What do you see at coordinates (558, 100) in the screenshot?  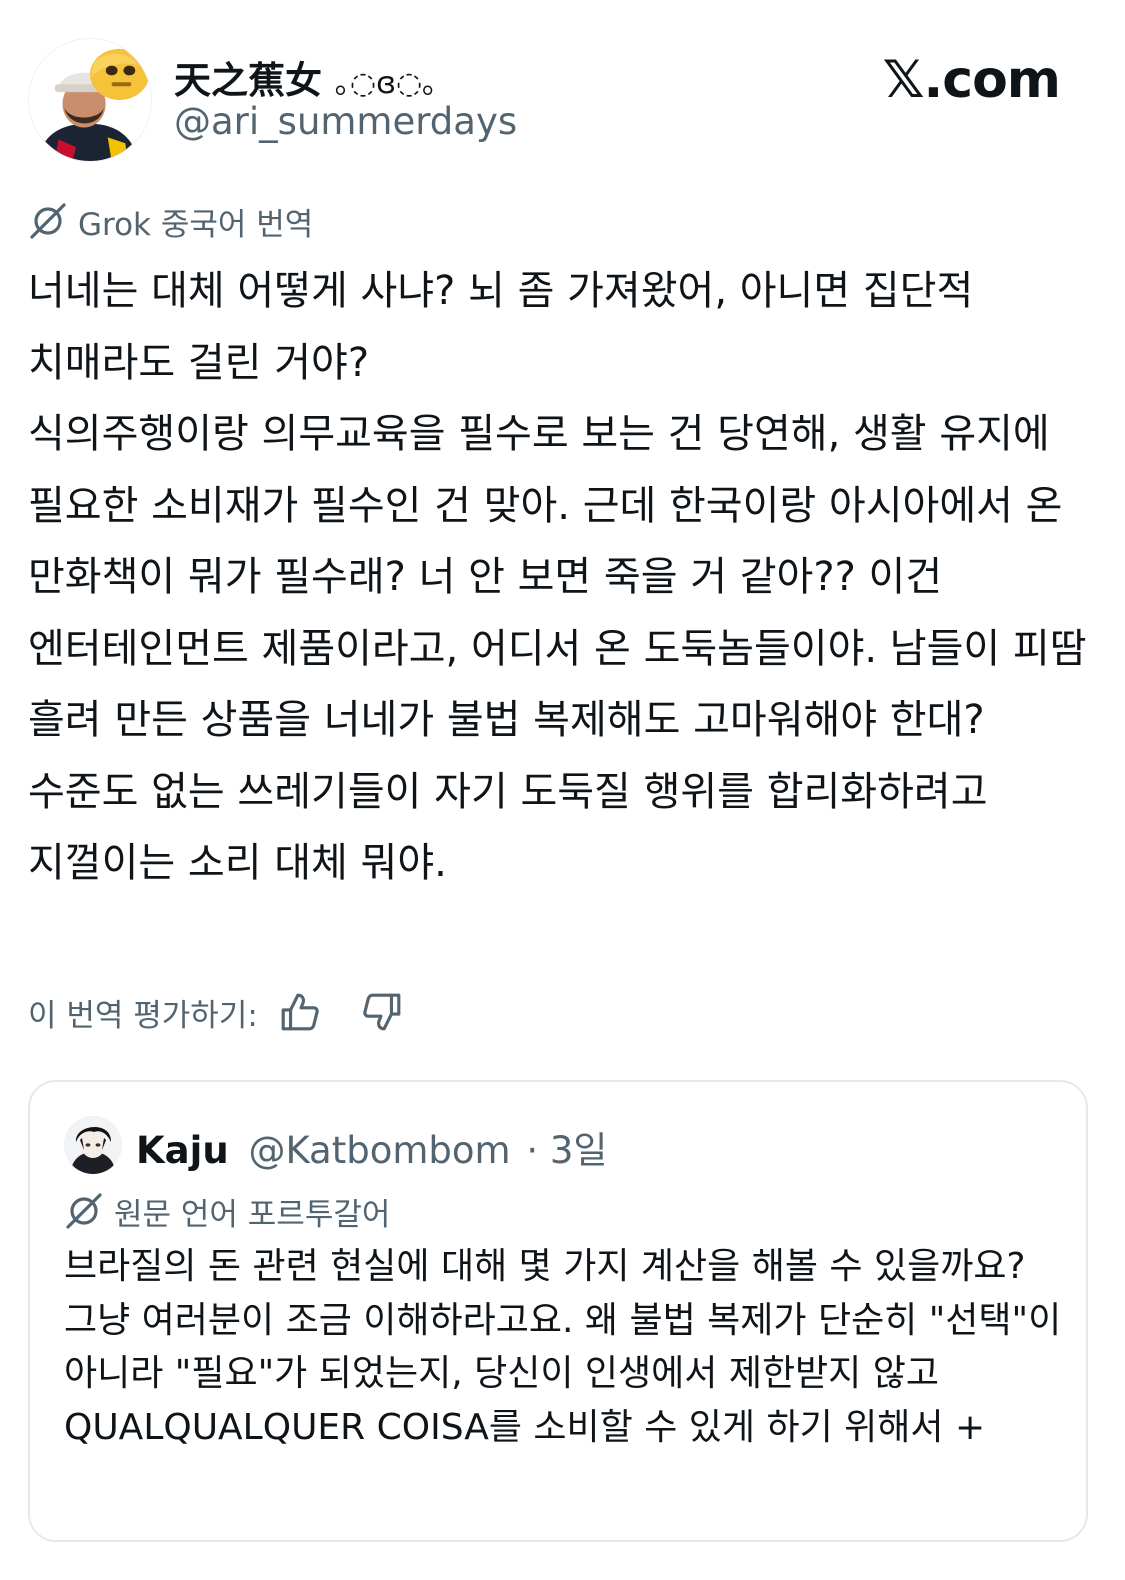 I see `post-header: 天之蕉女 ｡◌ɞ◌｡ @ari_summerdays 𝕏.com` at bounding box center [558, 100].